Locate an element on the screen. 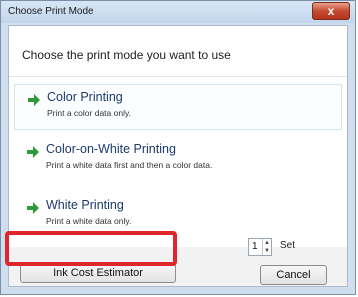  spin-up-icon: ▲ is located at coordinates (267, 243).